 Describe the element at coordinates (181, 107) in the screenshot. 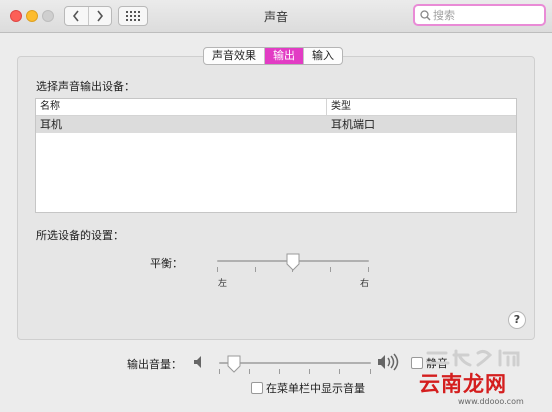

I see `column-header-name: 名称` at that location.